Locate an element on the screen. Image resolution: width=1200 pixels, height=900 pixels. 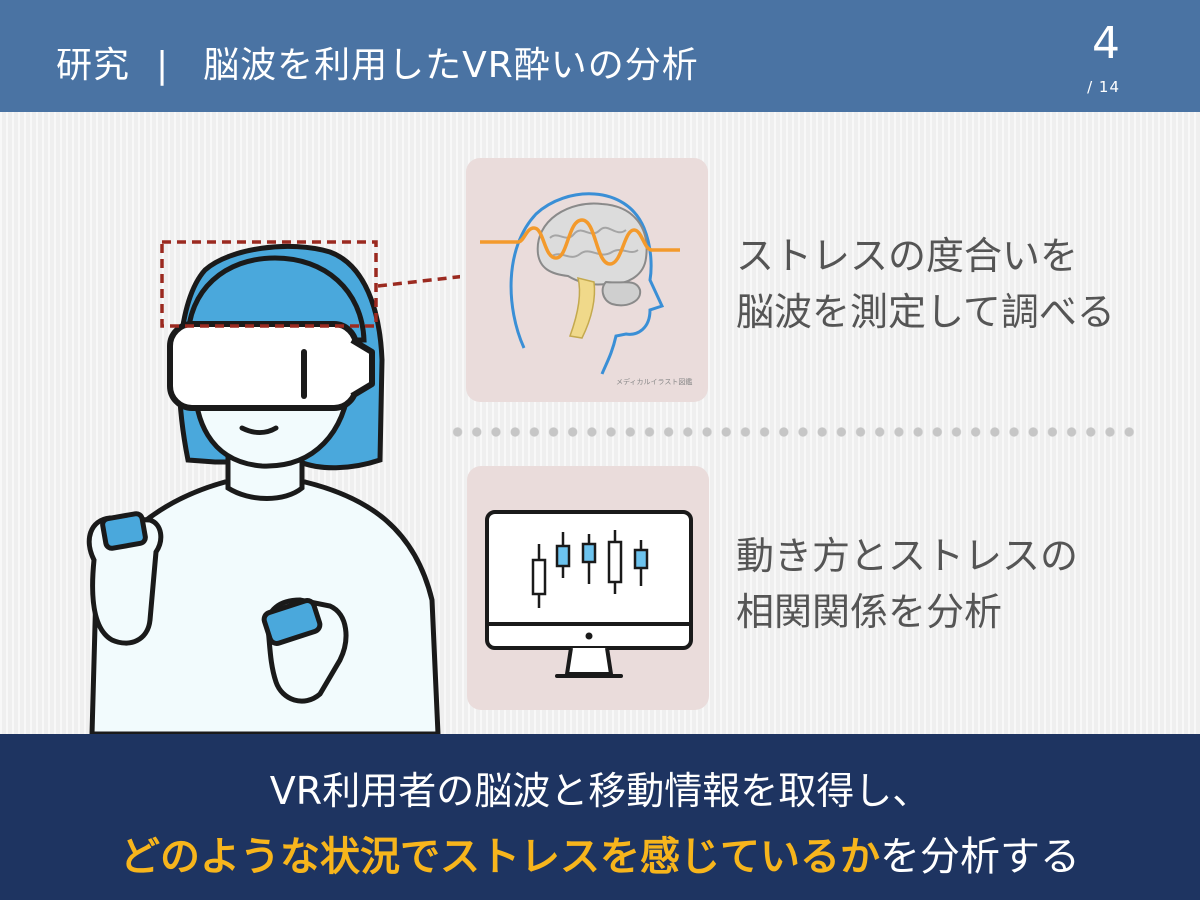
footer-highlight: どのような状況でストレスを感じているか is located at coordinates (500, 857).